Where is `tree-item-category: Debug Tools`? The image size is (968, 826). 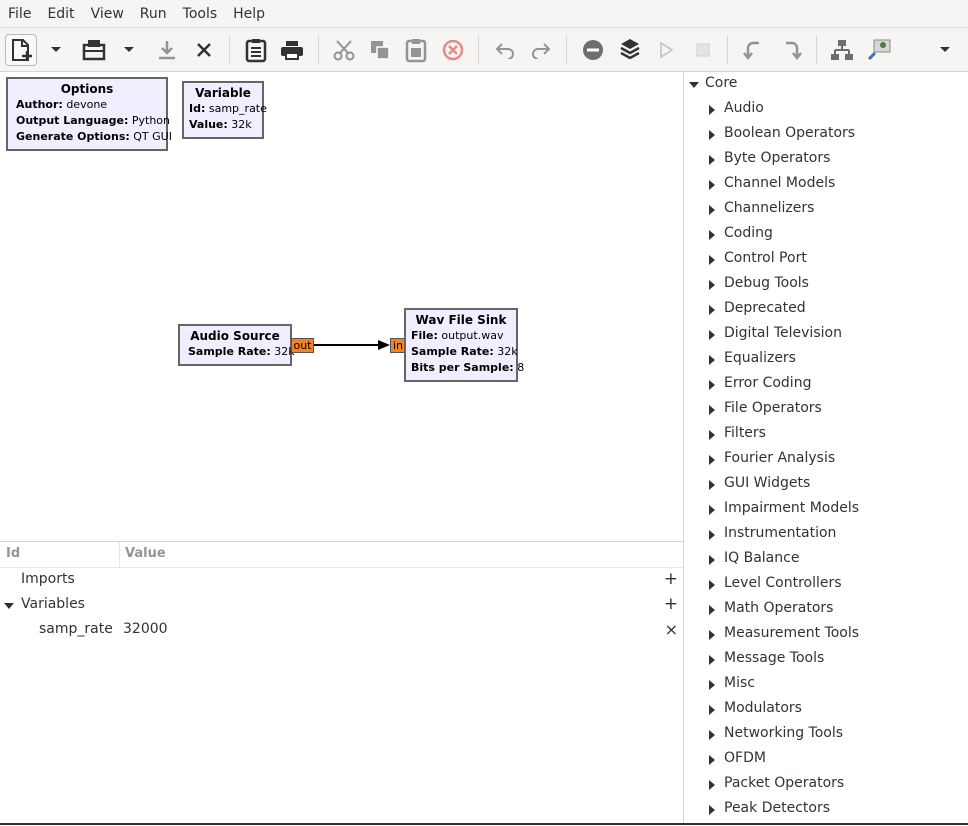 tree-item-category: Debug Tools is located at coordinates (826, 284).